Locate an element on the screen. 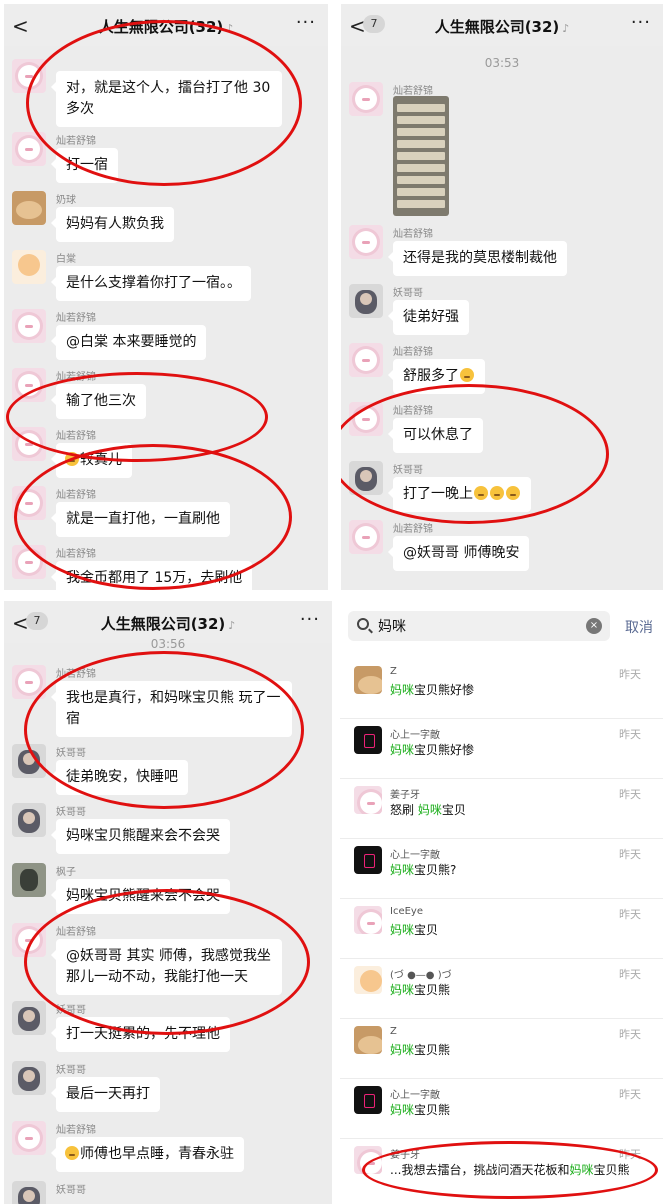 This screenshot has width=665, height=1204. message-bubble: 是什么支撑着你打了一宿。。 is located at coordinates (151, 283).